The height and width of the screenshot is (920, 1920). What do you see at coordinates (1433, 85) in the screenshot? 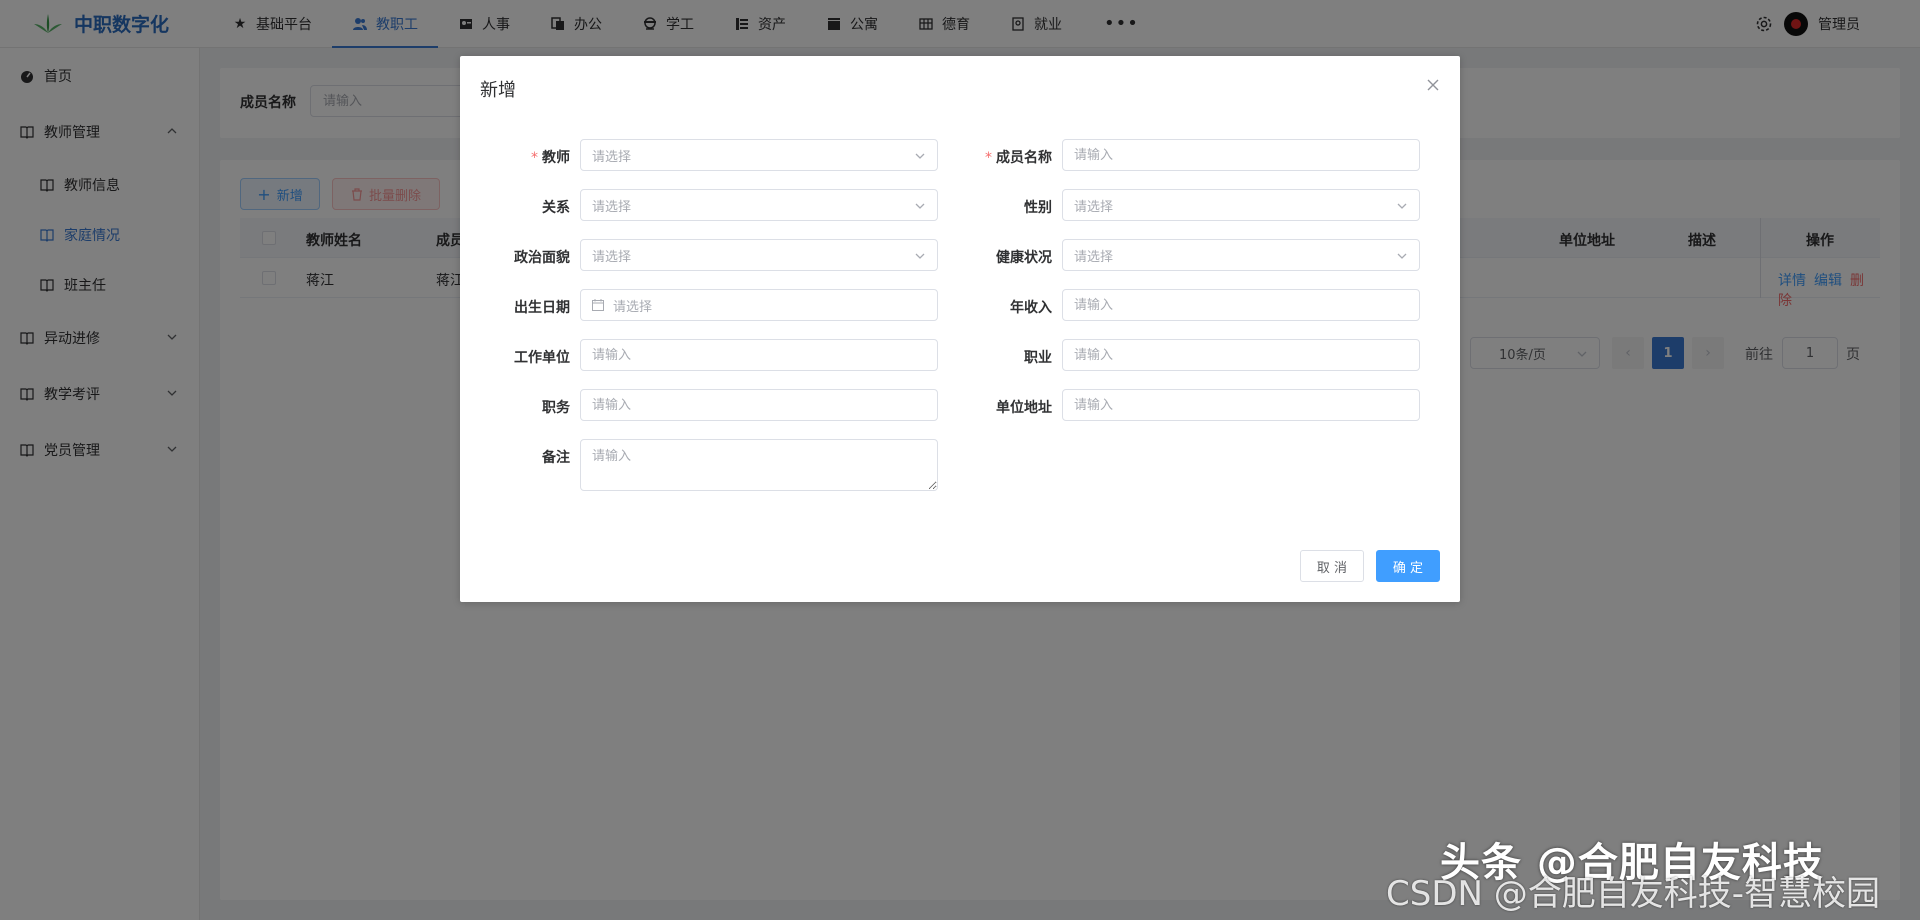
I see `close-icon` at bounding box center [1433, 85].